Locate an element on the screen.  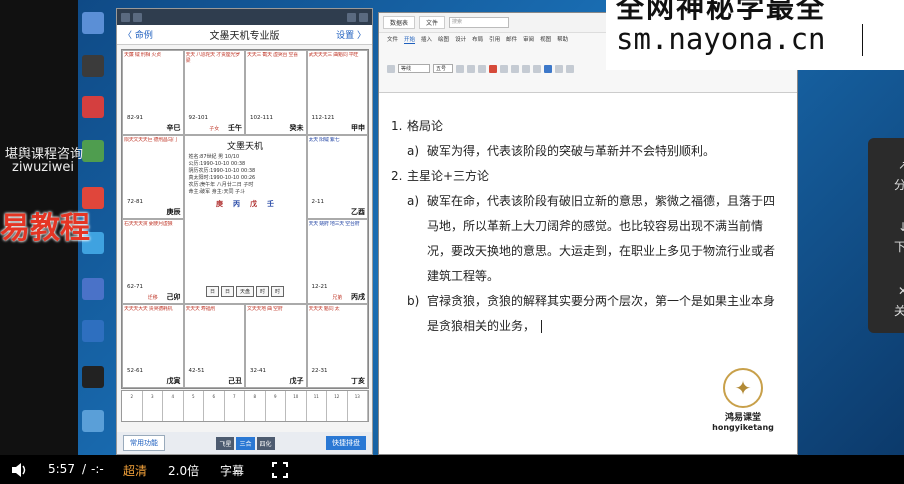
word-menu-tab: 视图 is located at coordinates (545, 39).